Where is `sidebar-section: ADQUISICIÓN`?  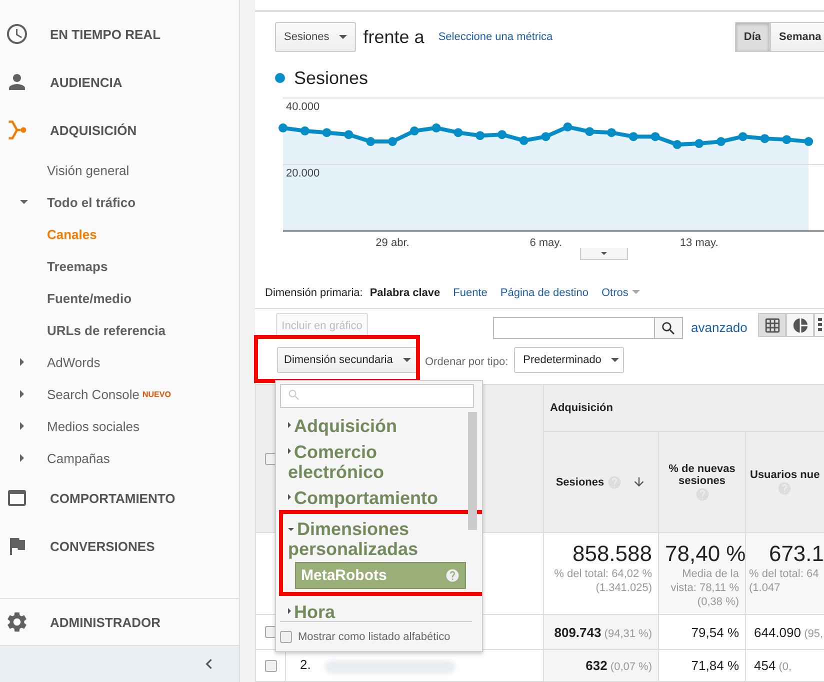 sidebar-section: ADQUISICIÓN is located at coordinates (119, 130).